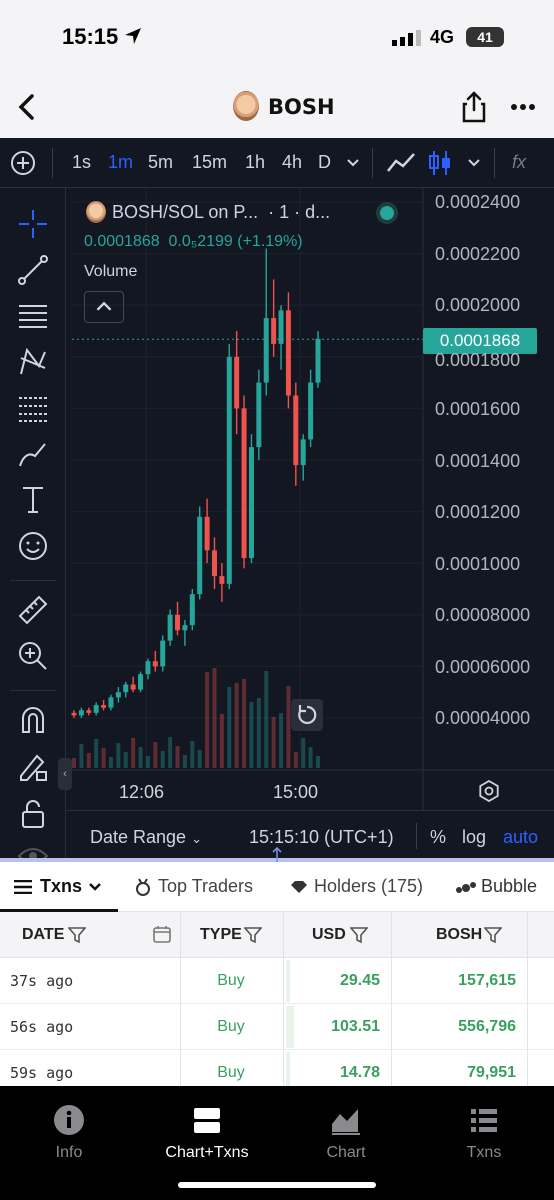 The image size is (554, 1200). What do you see at coordinates (162, 934) in the screenshot?
I see `calendar-icon` at bounding box center [162, 934].